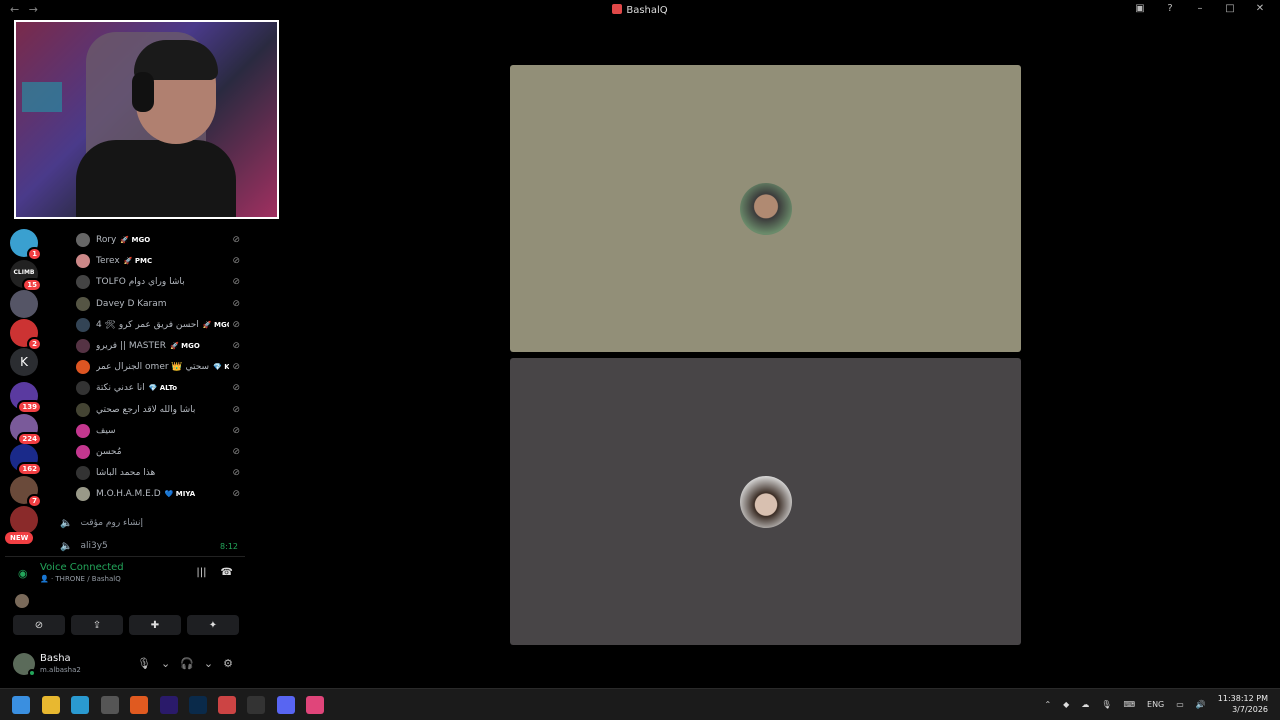 Image resolution: width=1280 pixels, height=720 pixels. What do you see at coordinates (227, 572) in the screenshot?
I see `disconnect-icon: ☎` at bounding box center [227, 572].